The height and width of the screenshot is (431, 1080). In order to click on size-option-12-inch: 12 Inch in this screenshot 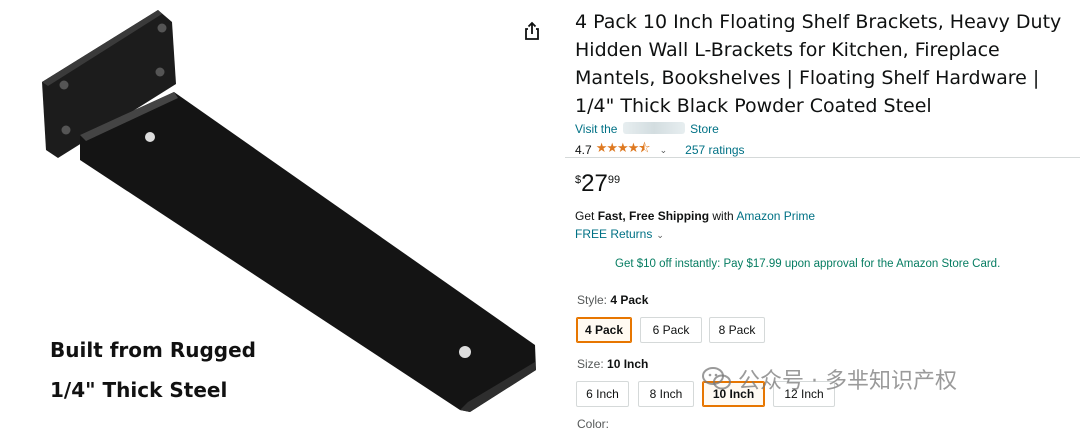, I will do `click(804, 394)`.